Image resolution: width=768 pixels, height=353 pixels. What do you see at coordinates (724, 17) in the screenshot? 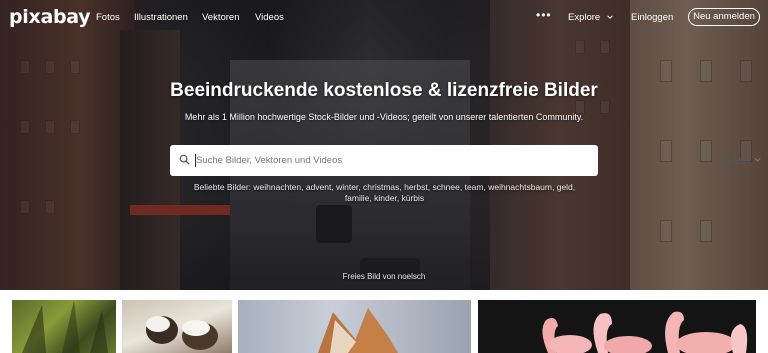
I see `signup-button: Neu anmelden` at bounding box center [724, 17].